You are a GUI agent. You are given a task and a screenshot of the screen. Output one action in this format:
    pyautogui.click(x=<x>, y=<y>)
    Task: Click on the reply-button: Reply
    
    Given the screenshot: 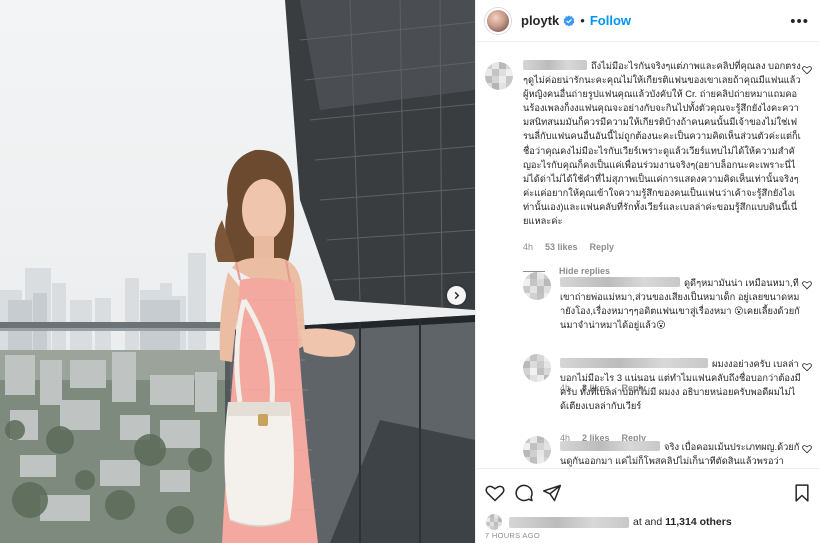 What is the action you would take?
    pyautogui.click(x=602, y=247)
    